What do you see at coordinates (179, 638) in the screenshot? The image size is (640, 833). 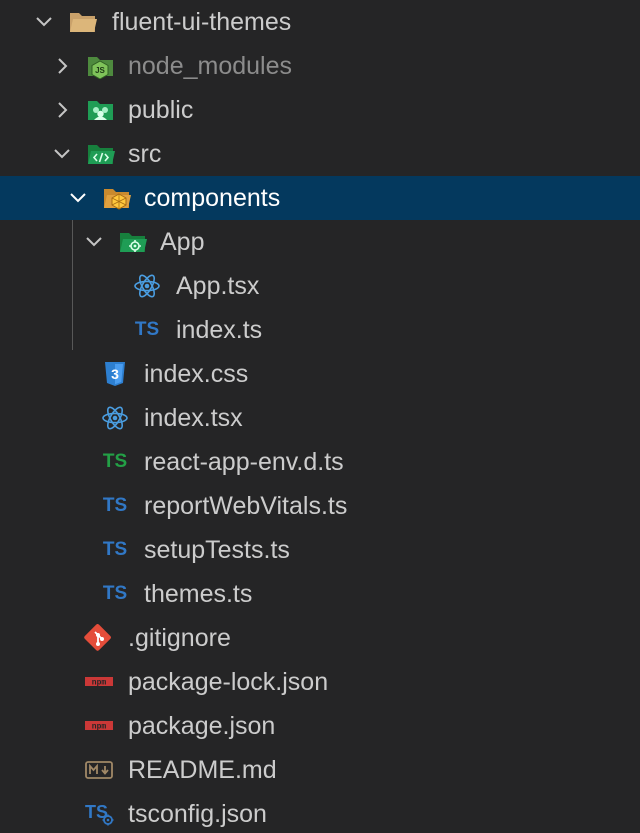 I see `tree-item-label: .gitignore` at bounding box center [179, 638].